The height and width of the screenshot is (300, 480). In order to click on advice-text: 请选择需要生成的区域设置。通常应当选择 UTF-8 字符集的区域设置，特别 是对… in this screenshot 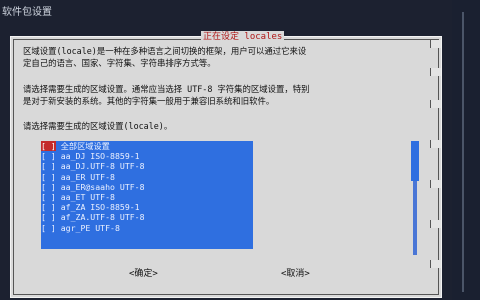, I will do `click(166, 95)`.